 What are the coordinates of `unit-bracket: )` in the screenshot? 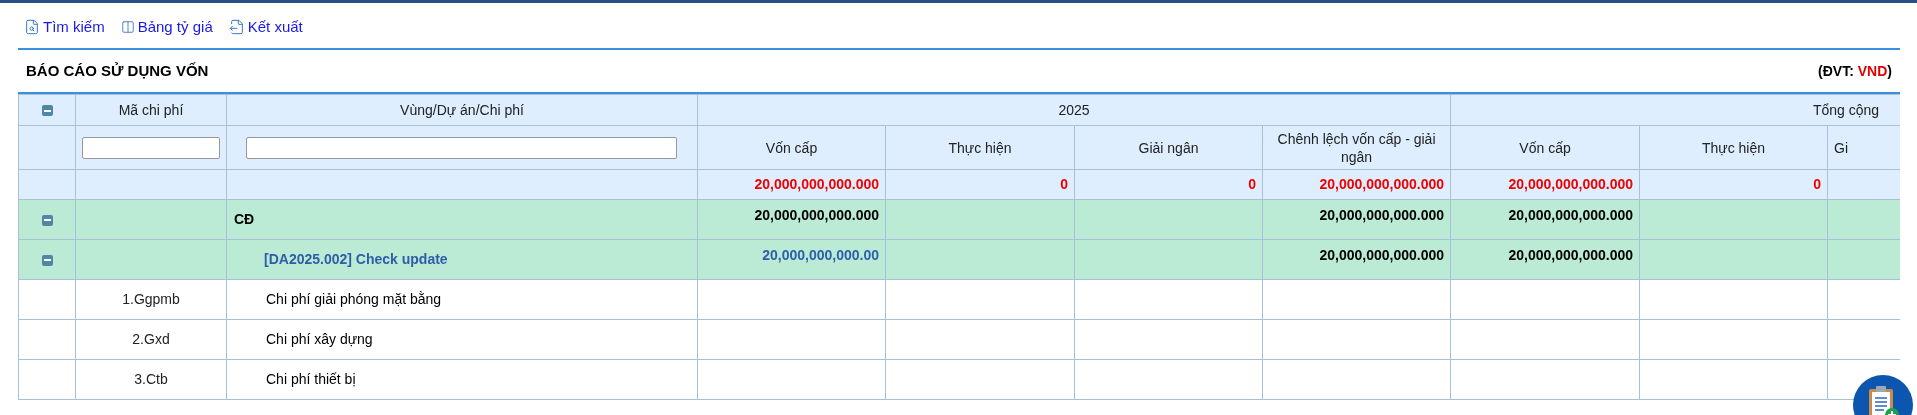 It's located at (1889, 70).